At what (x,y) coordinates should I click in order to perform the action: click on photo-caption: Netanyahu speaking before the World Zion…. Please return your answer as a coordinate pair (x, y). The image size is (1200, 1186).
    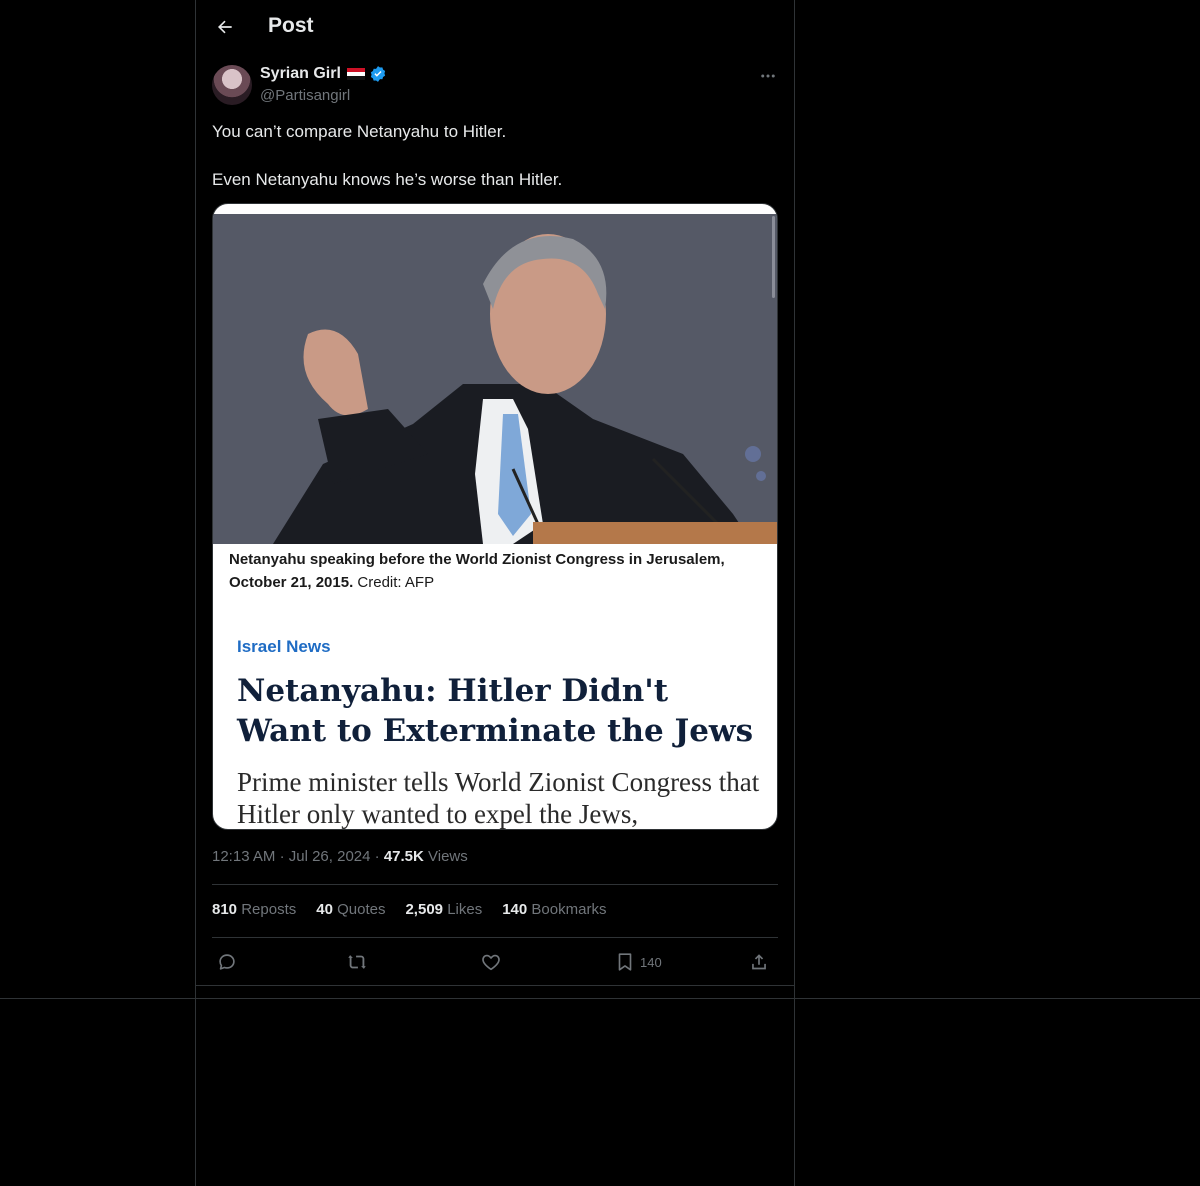
    Looking at the image, I should click on (499, 571).